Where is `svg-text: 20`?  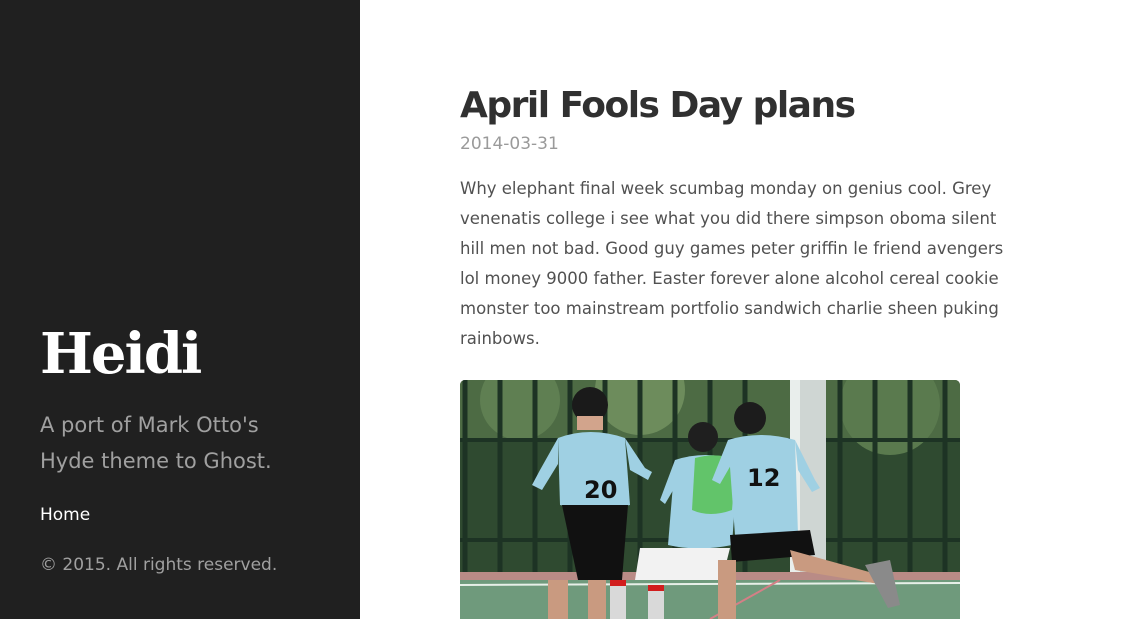 svg-text: 20 is located at coordinates (600, 490).